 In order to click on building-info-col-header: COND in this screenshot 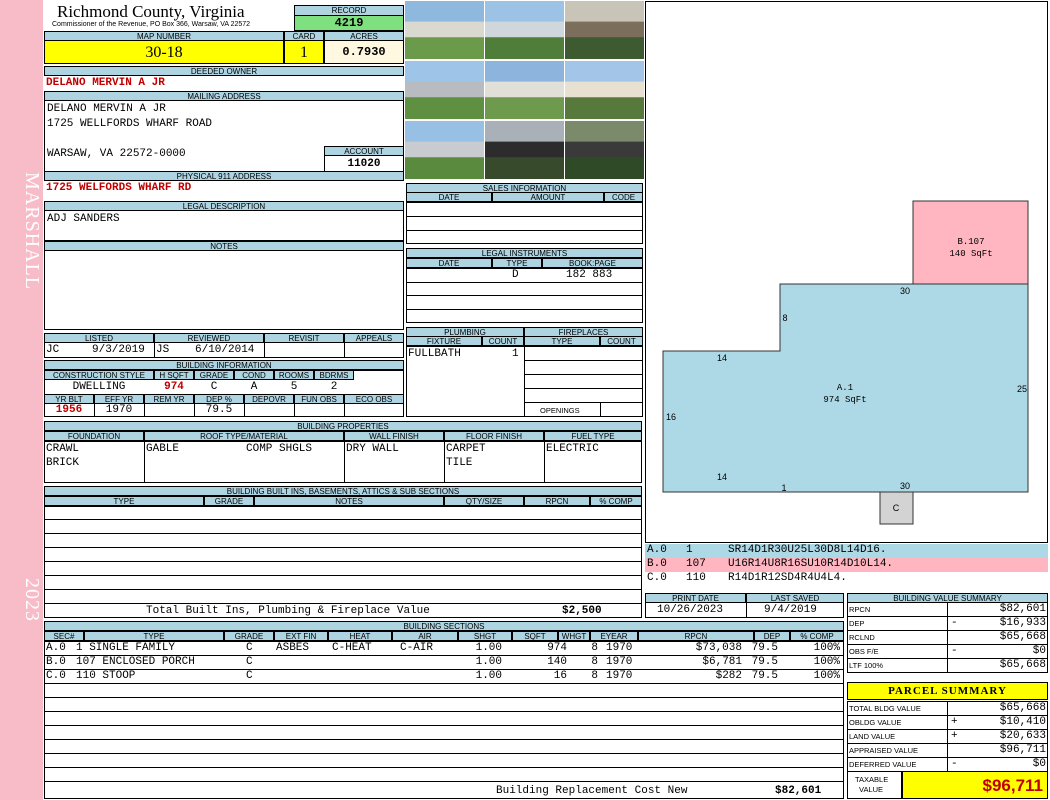, I will do `click(254, 375)`.